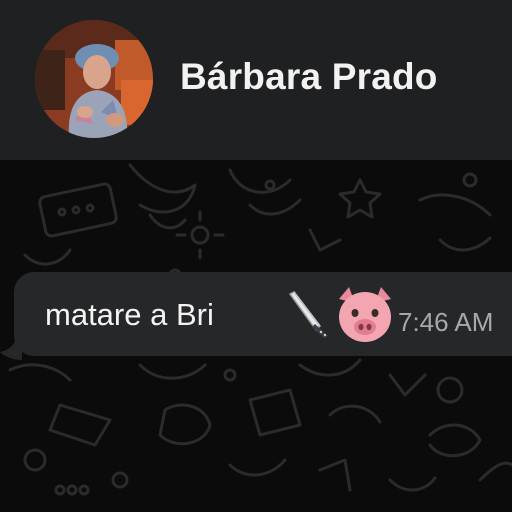  What do you see at coordinates (365, 314) in the screenshot?
I see `pig-face-icon` at bounding box center [365, 314].